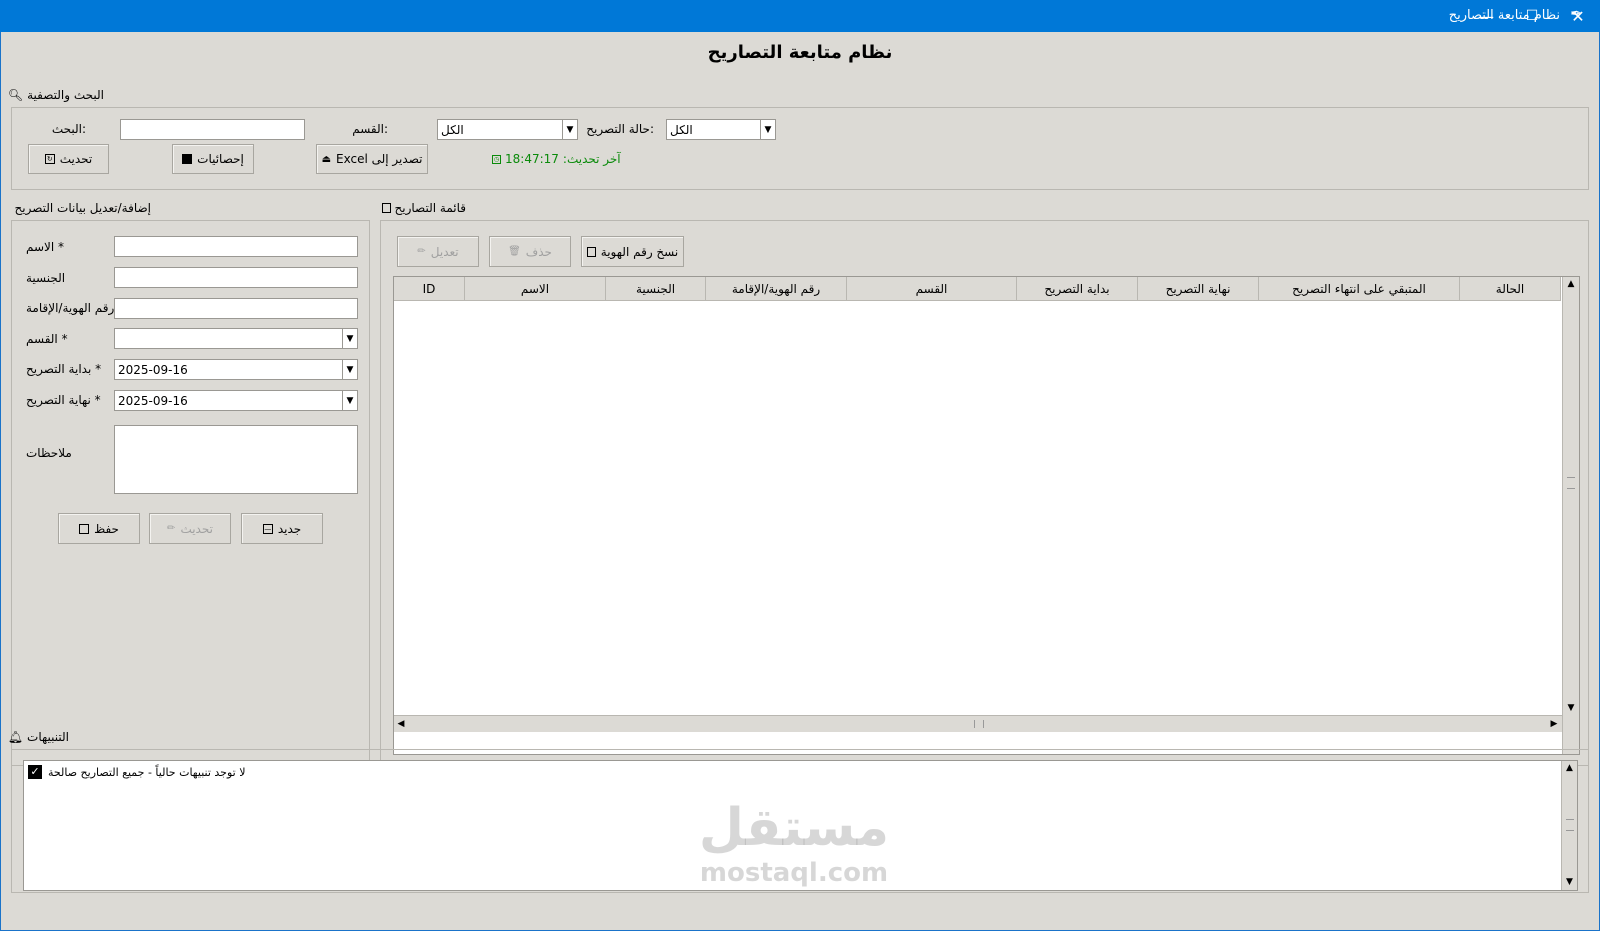 This screenshot has width=1600, height=931. I want to click on department-filter-select: الكل ▼, so click(507, 129).